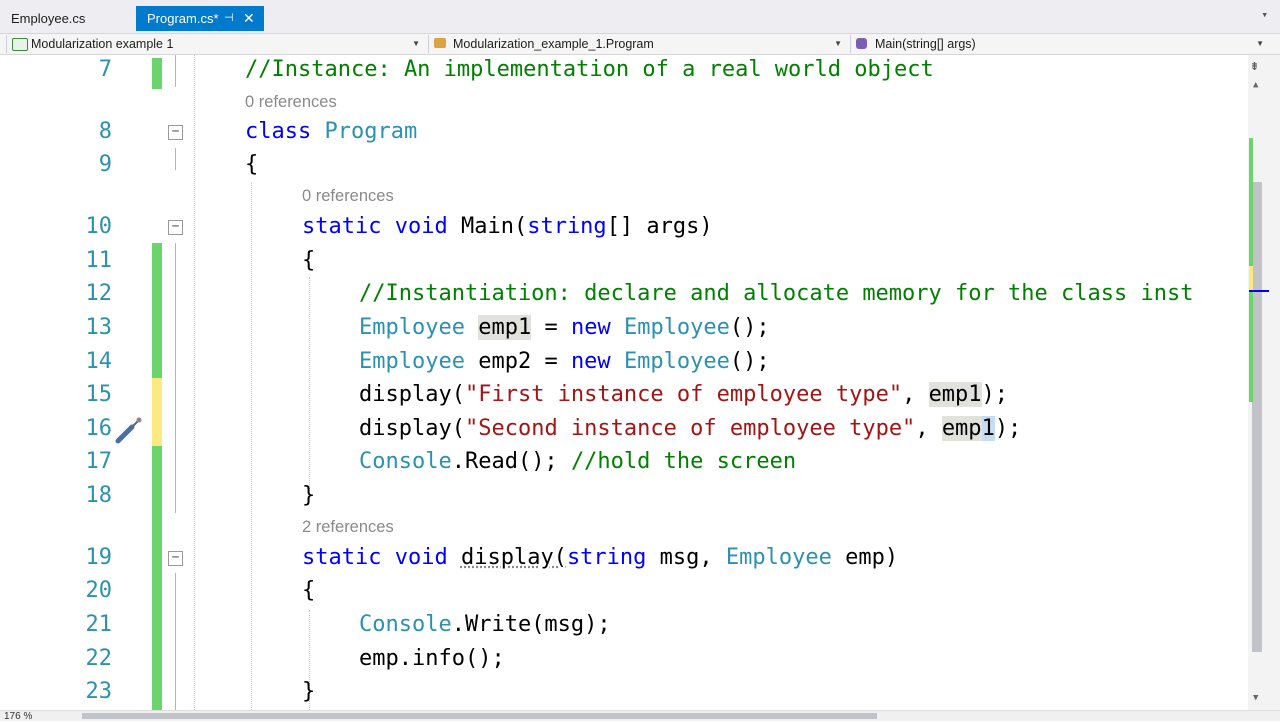 The image size is (1280, 722). Describe the element at coordinates (1264, 14) in the screenshot. I see `tab-list-dropdown-icon: ▾` at that location.